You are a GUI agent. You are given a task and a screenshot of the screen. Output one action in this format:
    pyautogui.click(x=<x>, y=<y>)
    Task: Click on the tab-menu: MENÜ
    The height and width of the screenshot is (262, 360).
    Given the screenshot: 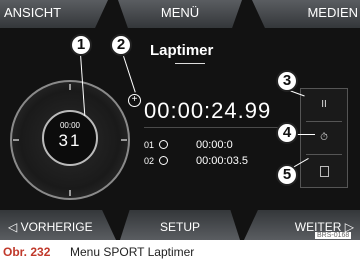 What is the action you would take?
    pyautogui.click(x=180, y=14)
    